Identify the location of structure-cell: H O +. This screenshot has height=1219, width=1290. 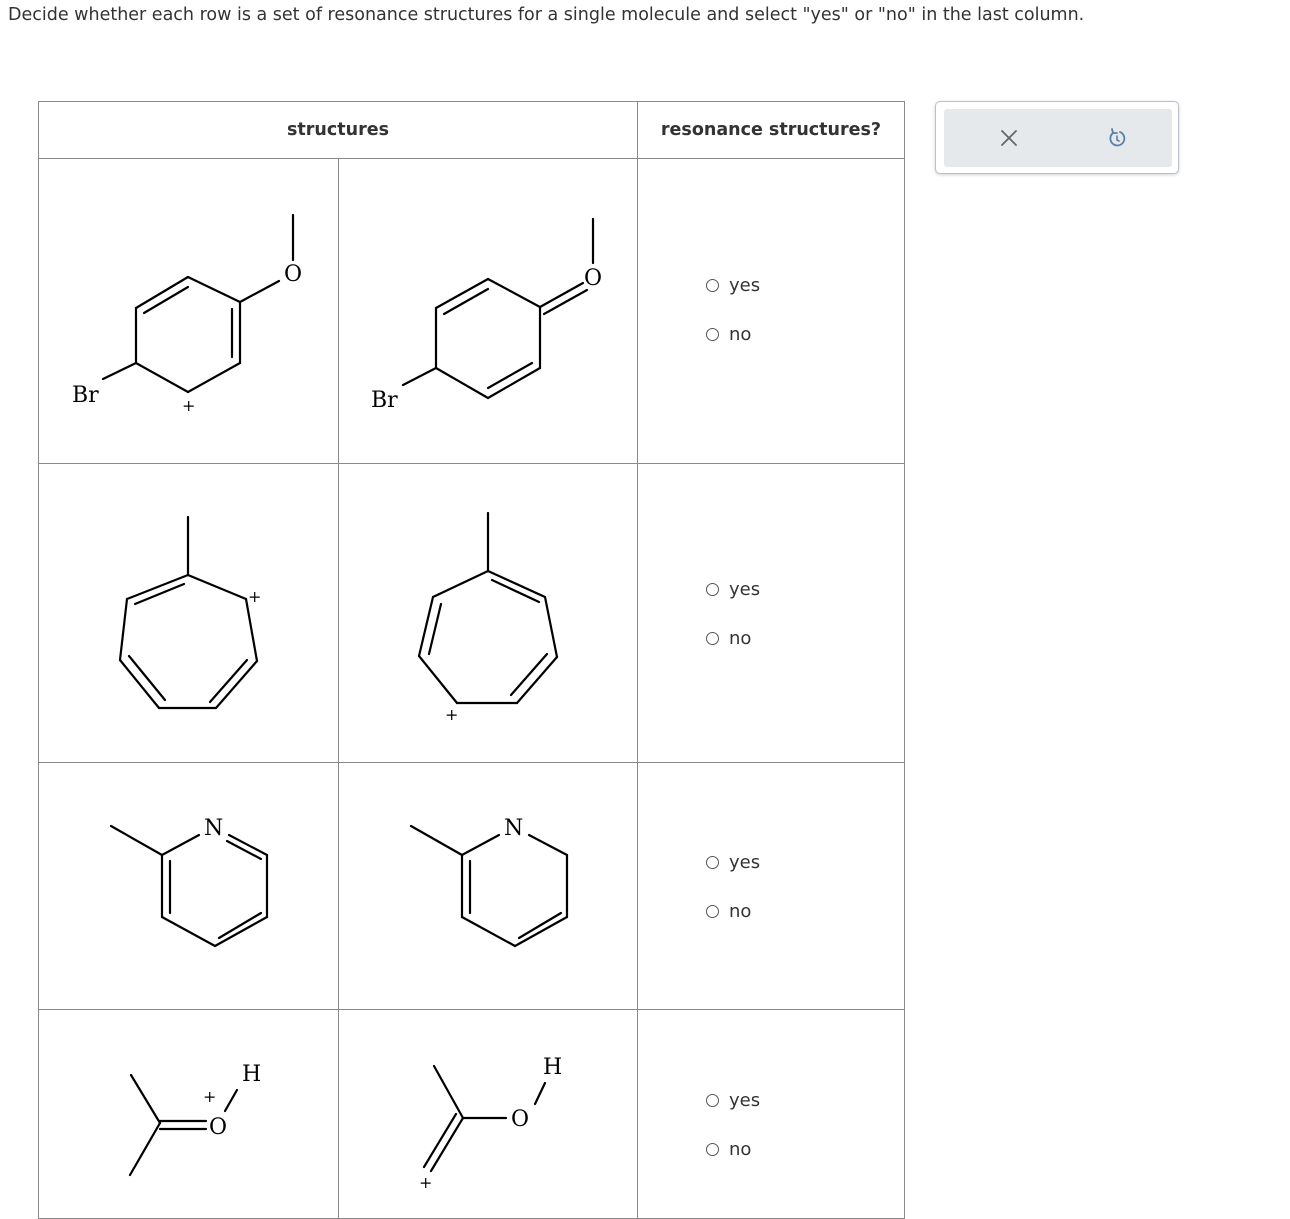
(487, 1114).